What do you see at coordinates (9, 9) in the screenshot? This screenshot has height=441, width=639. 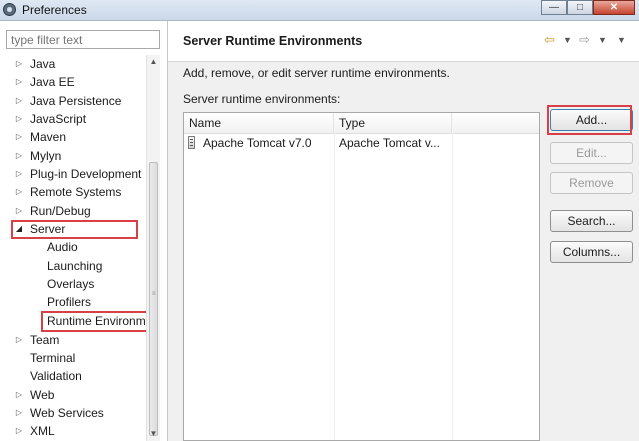 I see `eclipse-icon` at bounding box center [9, 9].